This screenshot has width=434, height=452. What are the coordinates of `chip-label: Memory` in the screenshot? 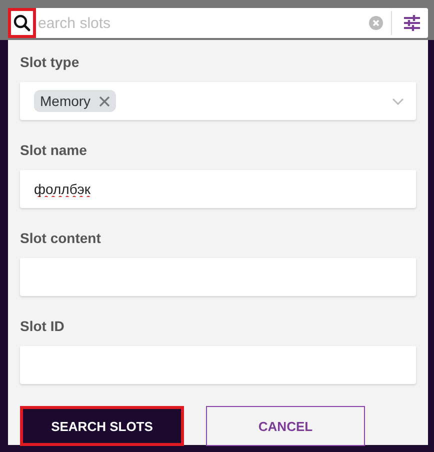 It's located at (65, 101).